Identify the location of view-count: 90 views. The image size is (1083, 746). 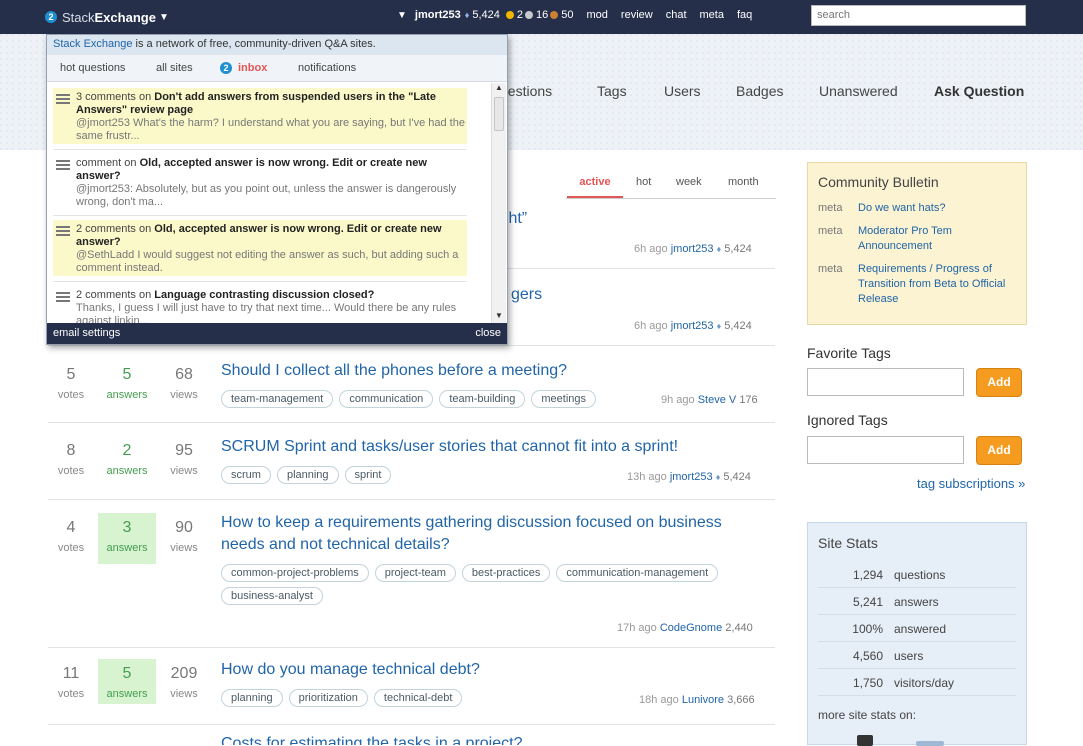
(184, 536).